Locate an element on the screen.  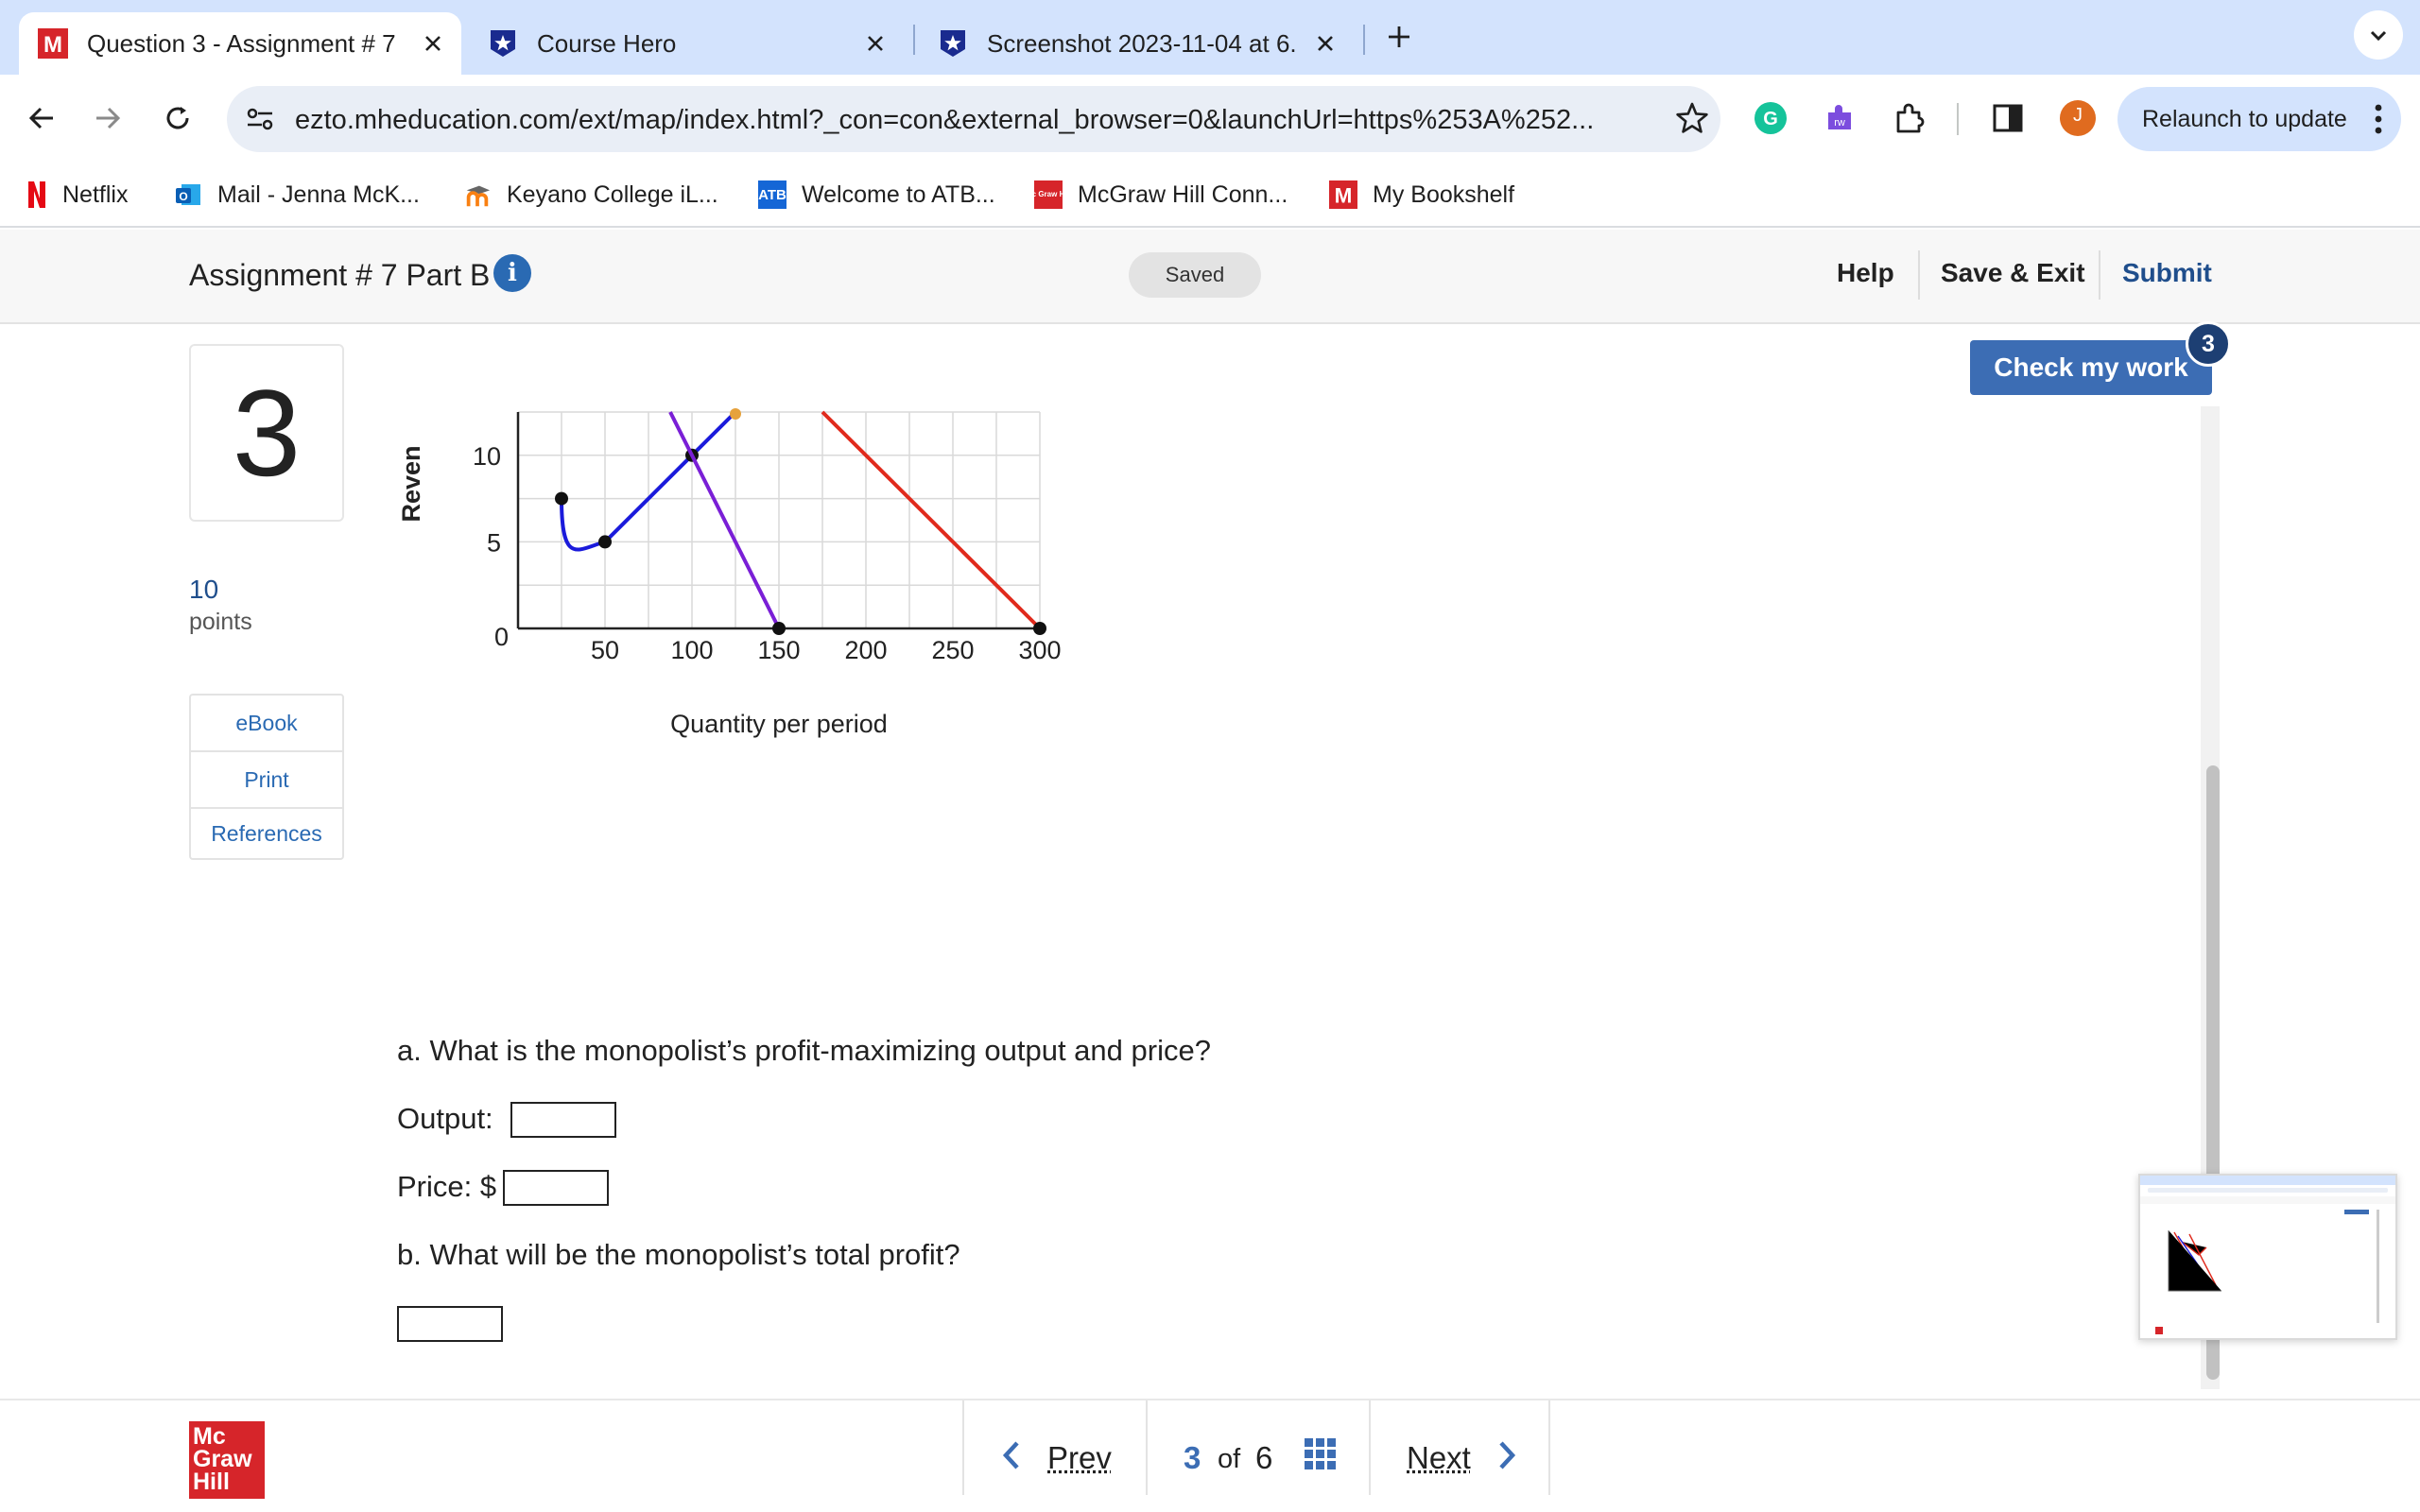
forward-button is located at coordinates (107, 118).